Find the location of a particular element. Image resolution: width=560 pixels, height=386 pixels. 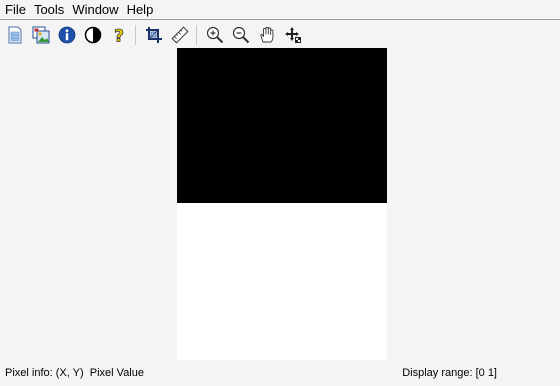

toolbar: ? is located at coordinates (280, 35).